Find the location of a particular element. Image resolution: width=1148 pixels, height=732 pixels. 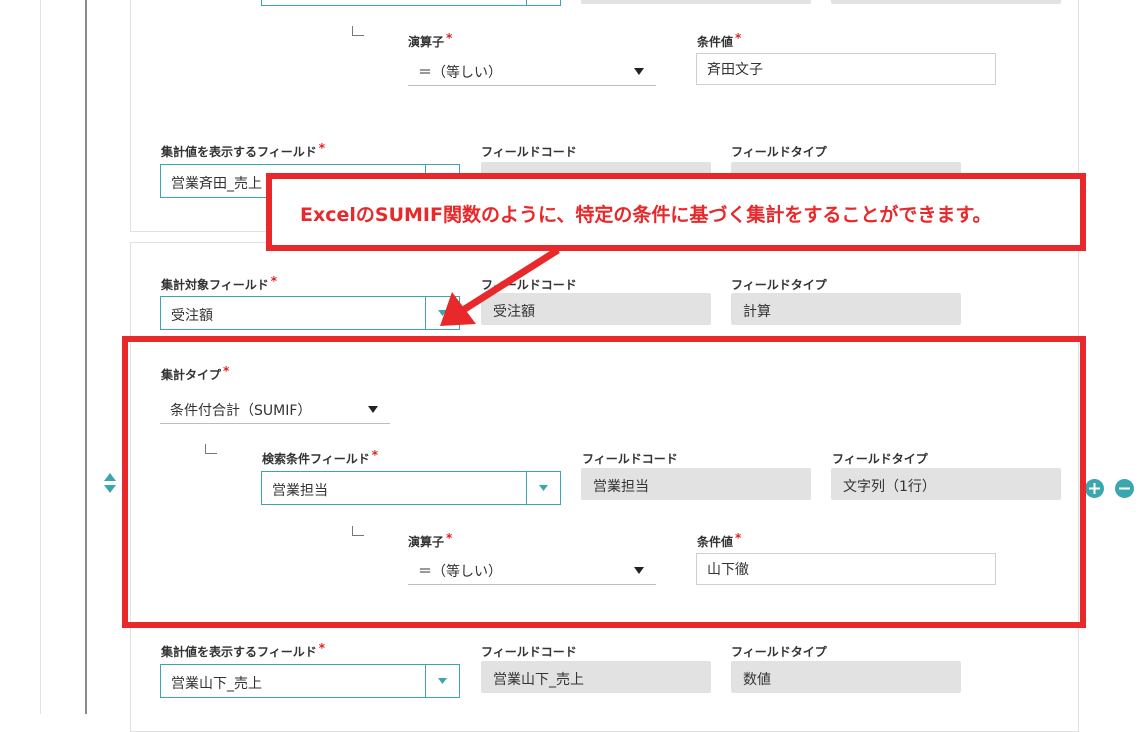

triangle-down-icon is located at coordinates (639, 71).